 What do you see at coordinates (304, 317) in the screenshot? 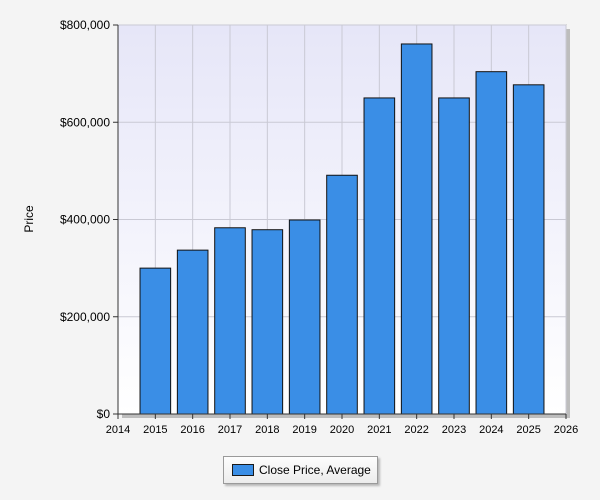
I see `bar-2019` at bounding box center [304, 317].